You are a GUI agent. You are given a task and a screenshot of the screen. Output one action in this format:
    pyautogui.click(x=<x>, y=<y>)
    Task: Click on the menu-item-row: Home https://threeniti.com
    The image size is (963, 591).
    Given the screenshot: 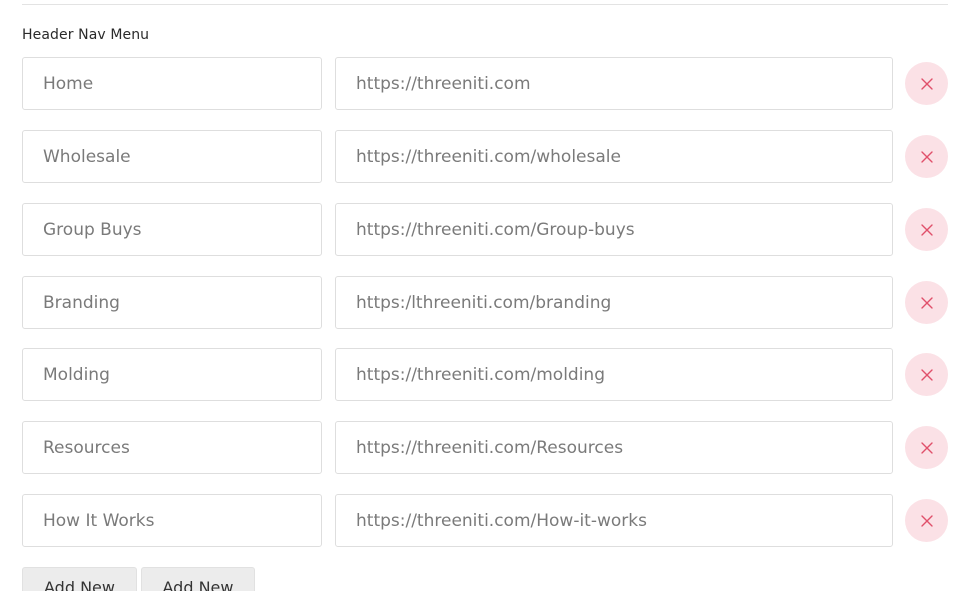 What is the action you would take?
    pyautogui.click(x=485, y=83)
    